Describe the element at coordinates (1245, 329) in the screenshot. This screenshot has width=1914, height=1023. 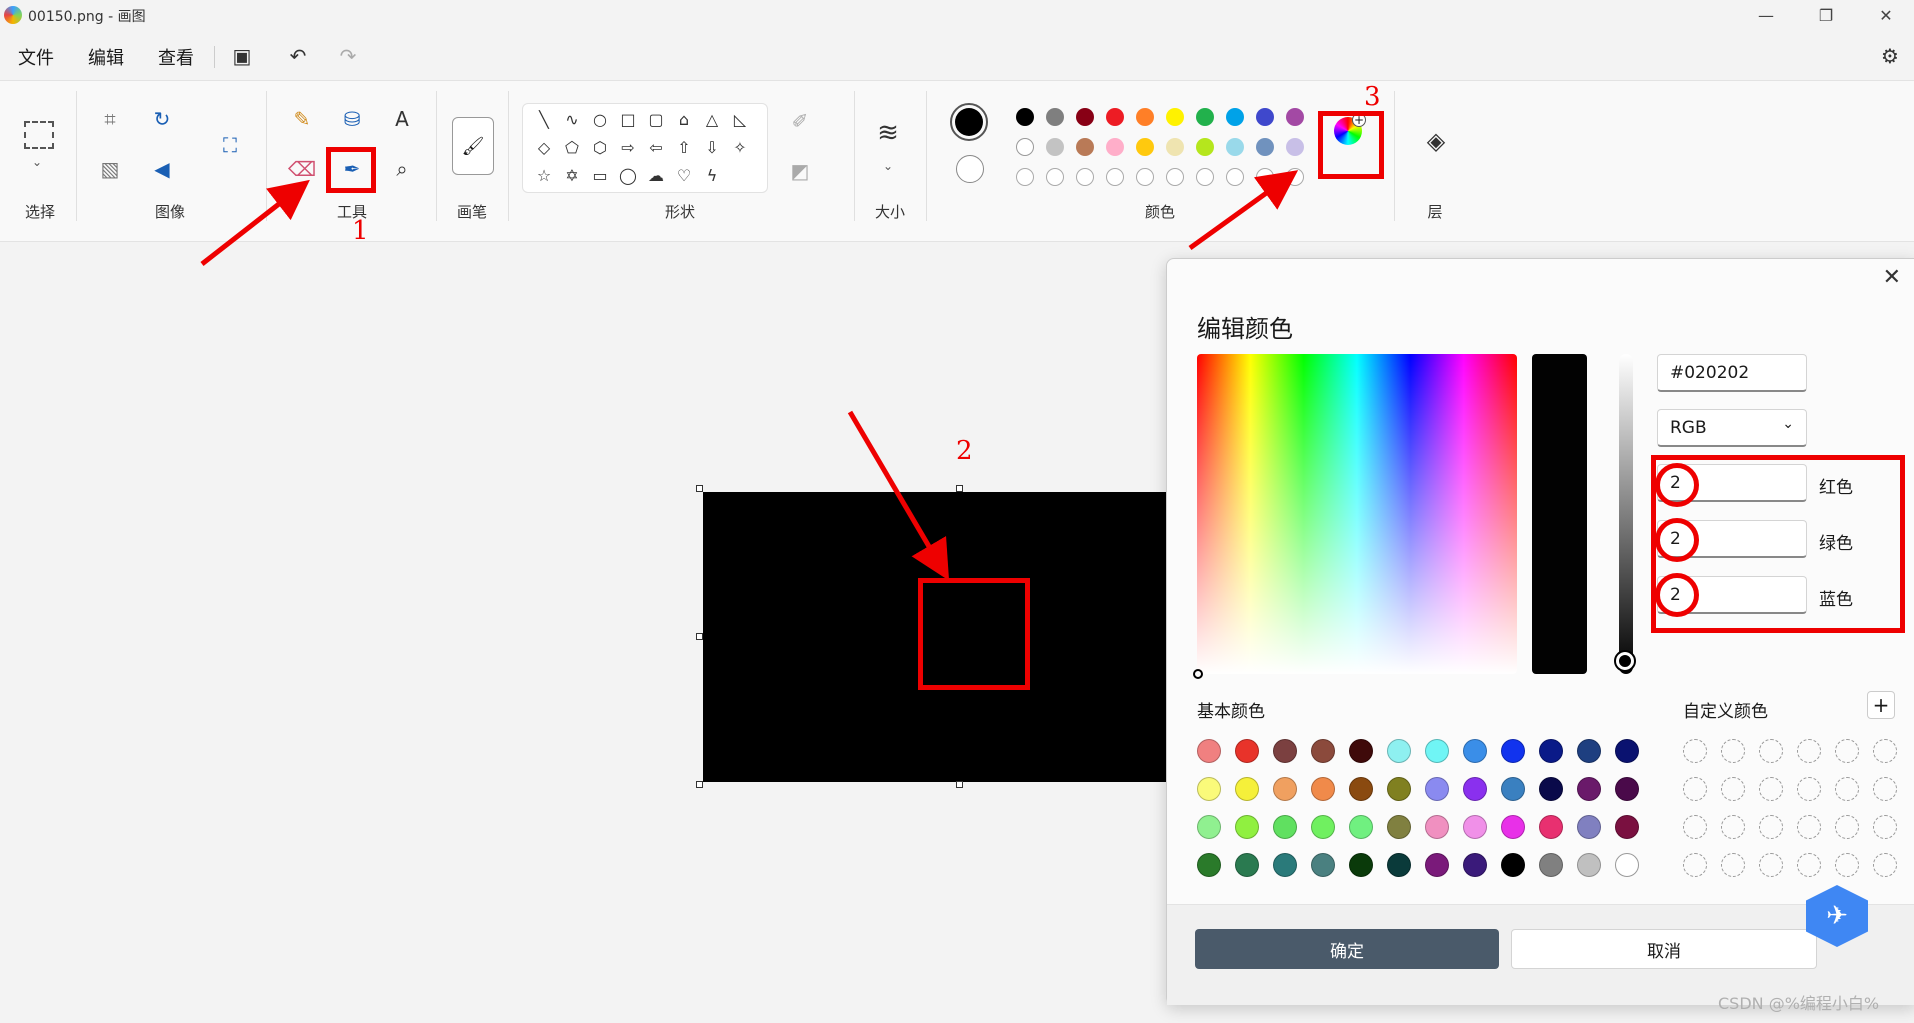
I see `dialog-title: 编辑颜色` at that location.